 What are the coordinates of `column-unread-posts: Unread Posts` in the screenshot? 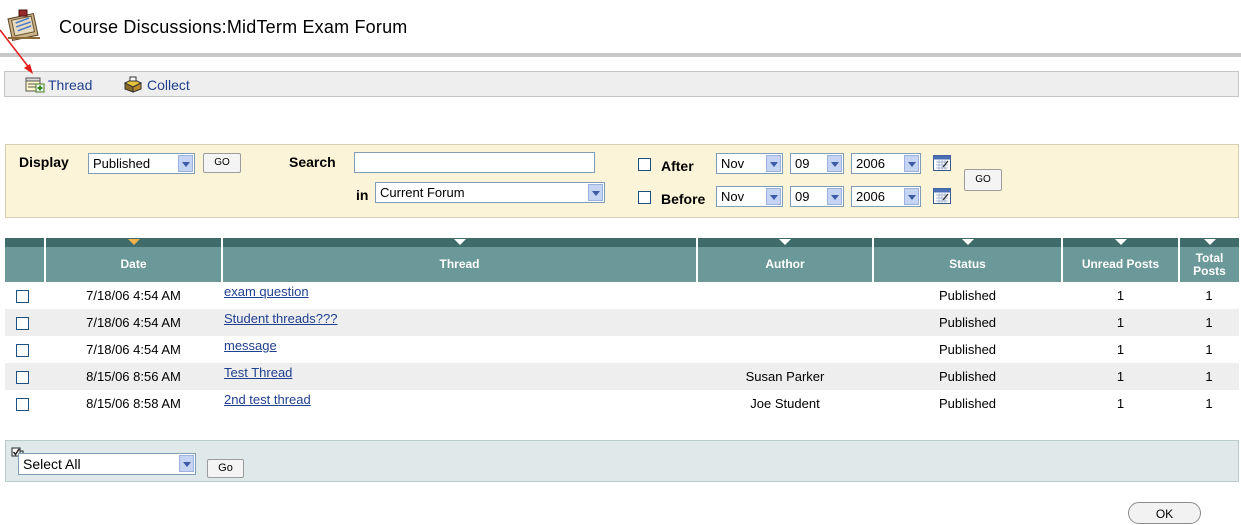 It's located at (1121, 264).